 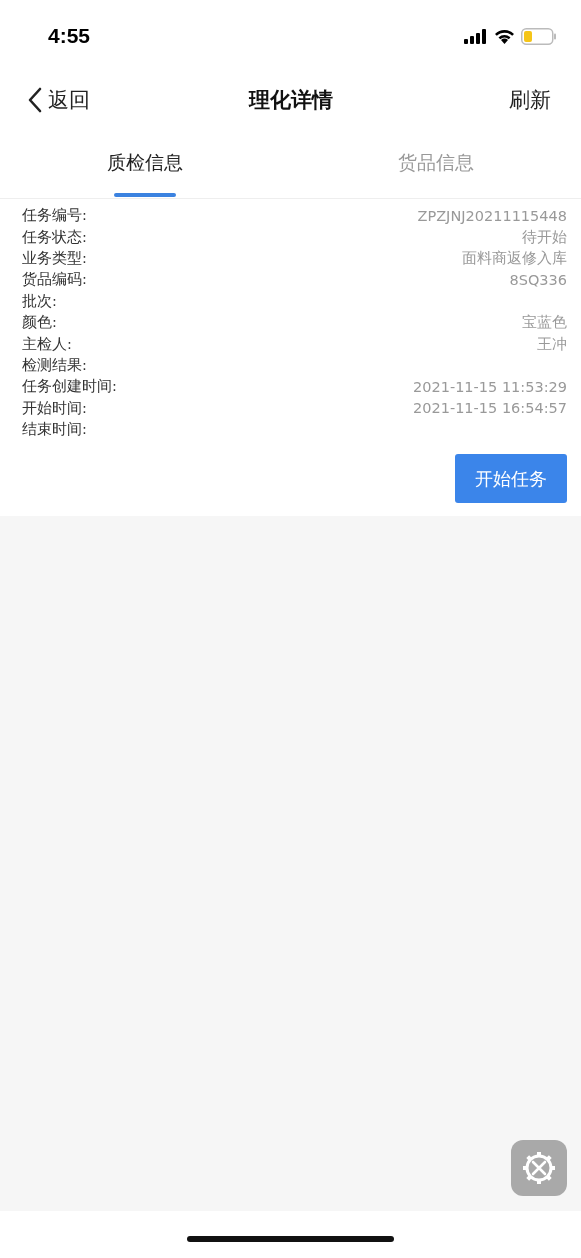 What do you see at coordinates (47, 344) in the screenshot?
I see `field-label: 主检人:` at bounding box center [47, 344].